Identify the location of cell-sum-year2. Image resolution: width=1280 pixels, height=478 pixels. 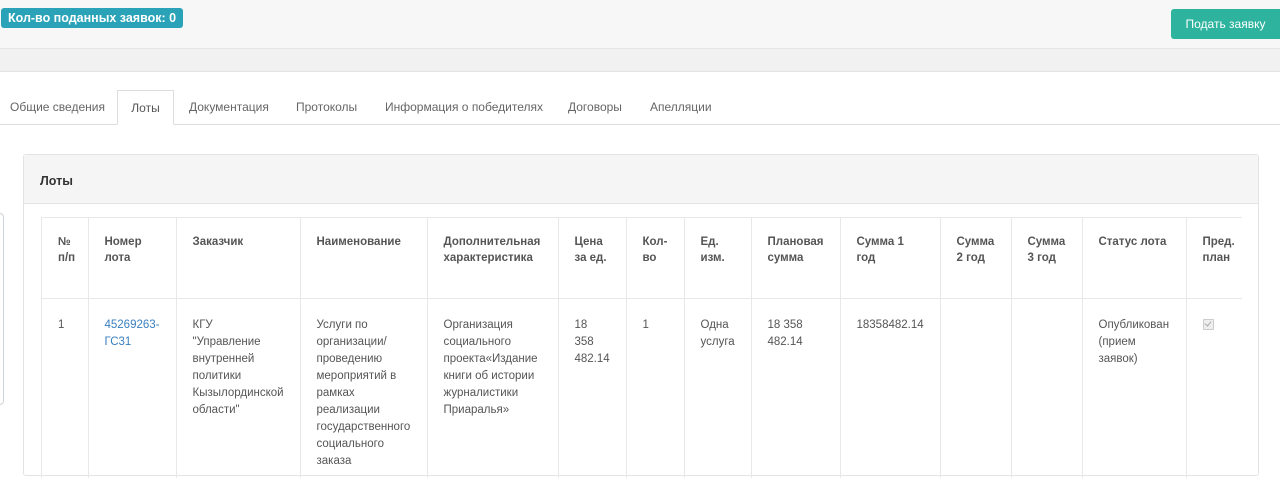
(976, 388).